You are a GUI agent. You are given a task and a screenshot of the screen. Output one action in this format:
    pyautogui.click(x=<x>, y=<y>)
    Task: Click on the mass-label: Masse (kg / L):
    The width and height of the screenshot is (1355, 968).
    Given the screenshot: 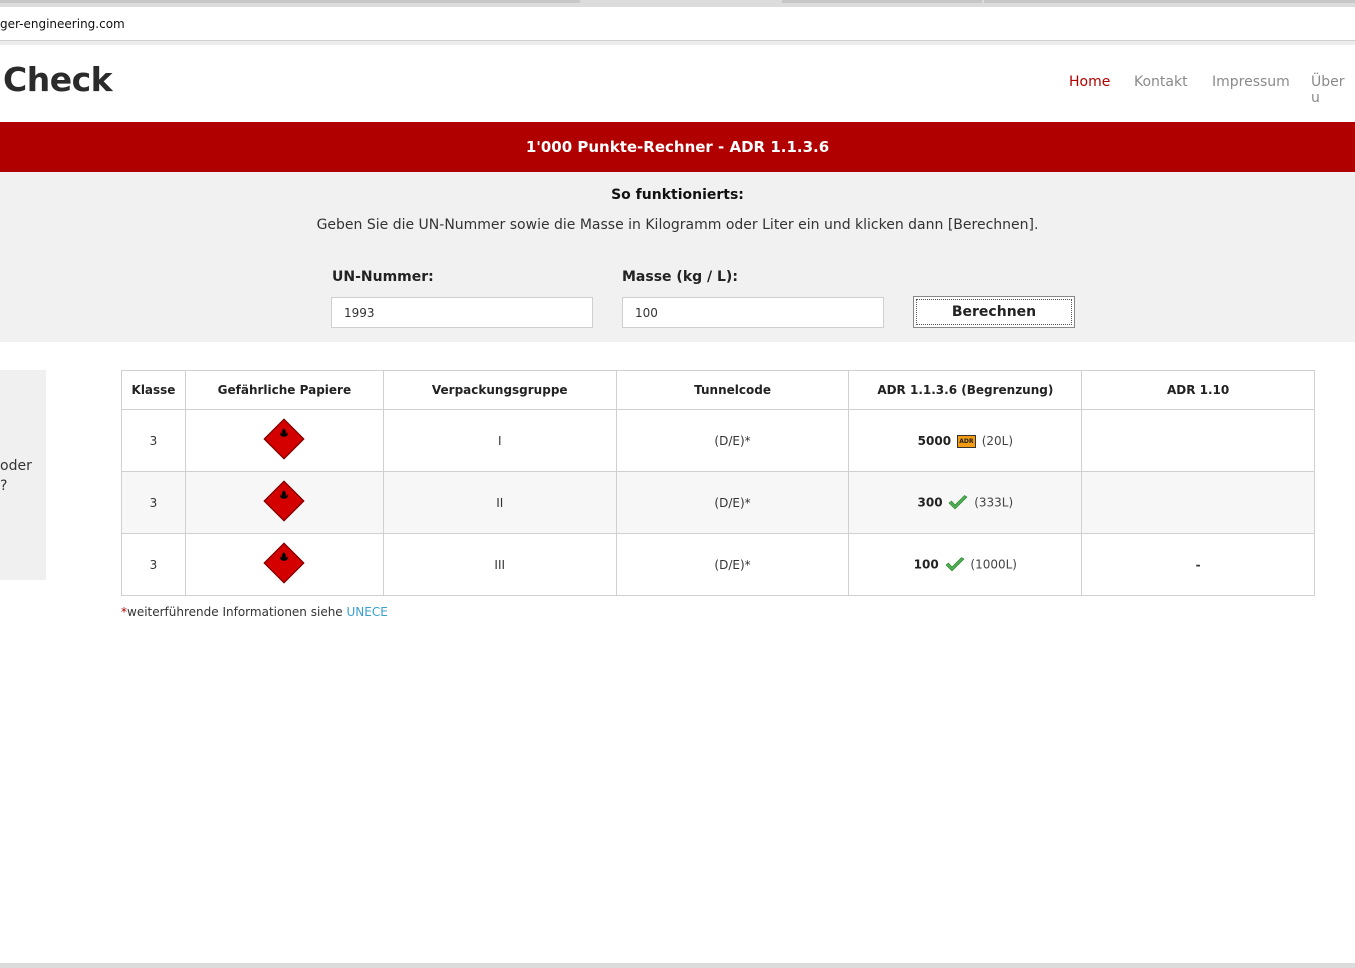 What is the action you would take?
    pyautogui.click(x=680, y=277)
    